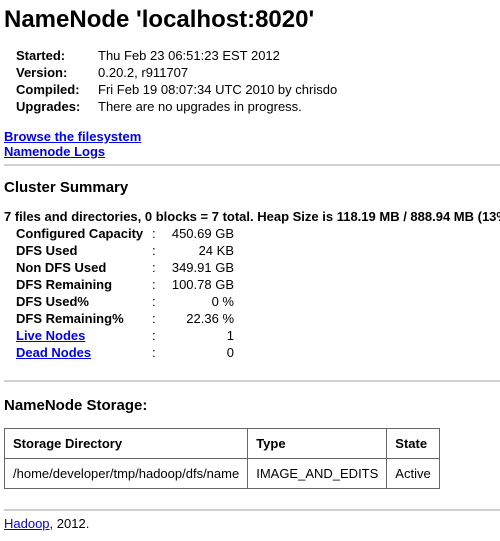 This screenshot has height=541, width=500. What do you see at coordinates (202, 267) in the screenshot?
I see `non-dfs-used-value: 349.91 GB` at bounding box center [202, 267].